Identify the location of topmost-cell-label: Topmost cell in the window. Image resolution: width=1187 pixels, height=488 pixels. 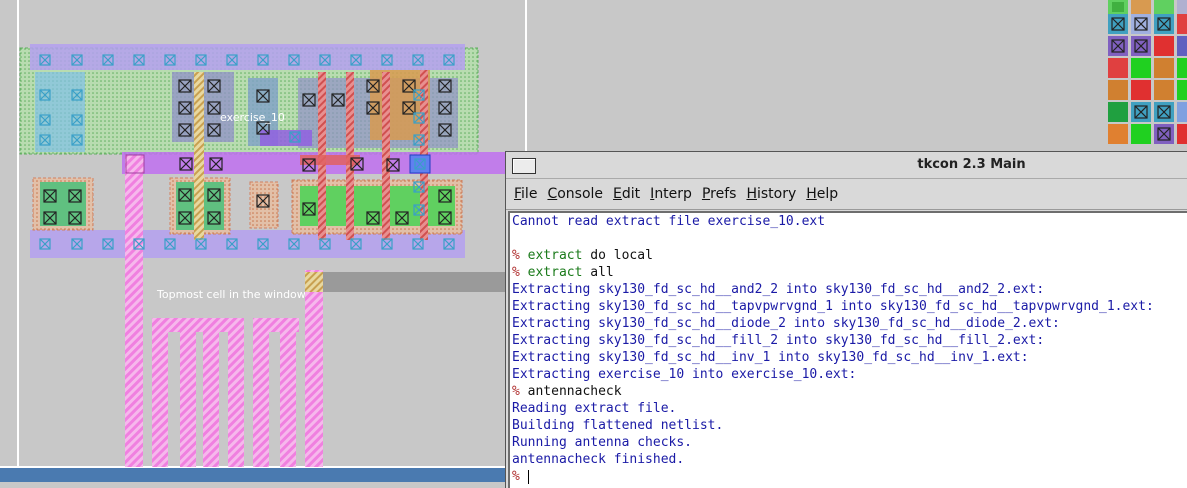
(231, 294).